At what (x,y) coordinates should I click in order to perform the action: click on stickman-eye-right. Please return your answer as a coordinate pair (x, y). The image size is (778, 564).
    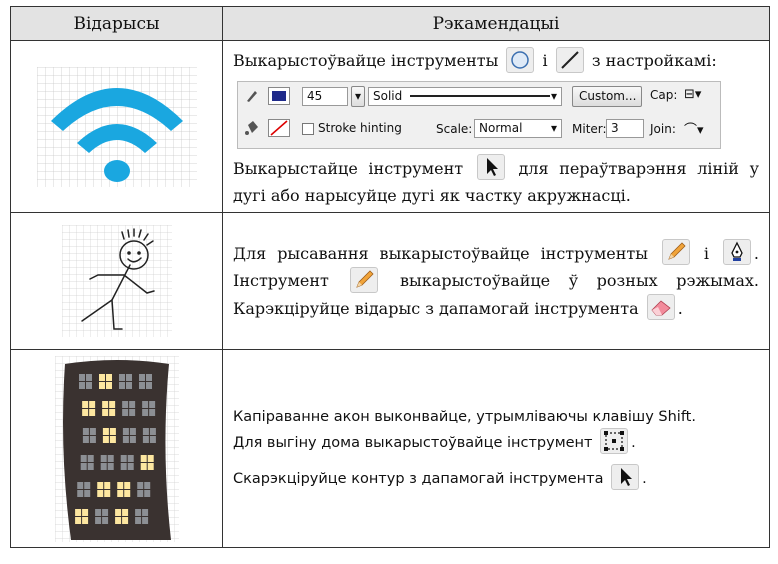
    Looking at the image, I should click on (138, 253).